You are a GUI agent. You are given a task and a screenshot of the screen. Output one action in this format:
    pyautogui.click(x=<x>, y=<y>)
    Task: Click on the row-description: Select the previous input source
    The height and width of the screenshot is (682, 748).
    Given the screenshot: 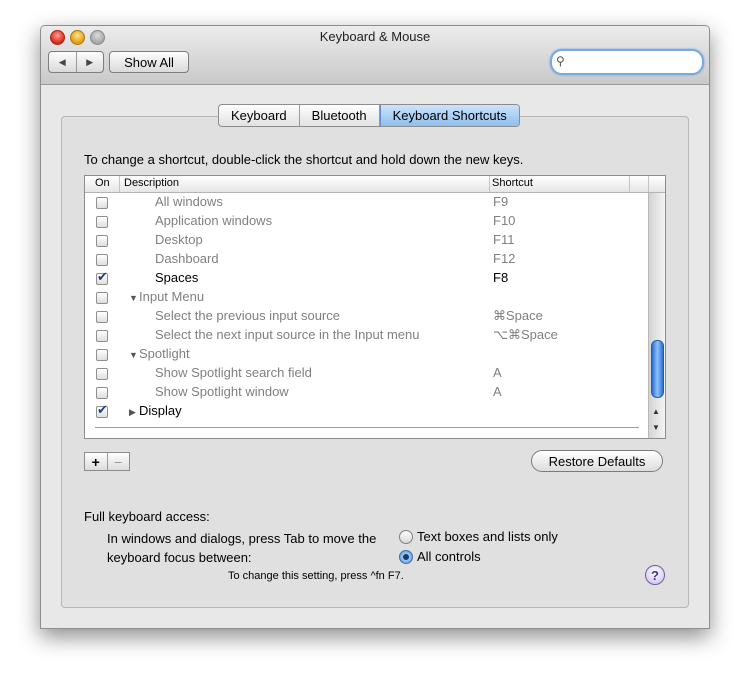 What is the action you would take?
    pyautogui.click(x=247, y=315)
    